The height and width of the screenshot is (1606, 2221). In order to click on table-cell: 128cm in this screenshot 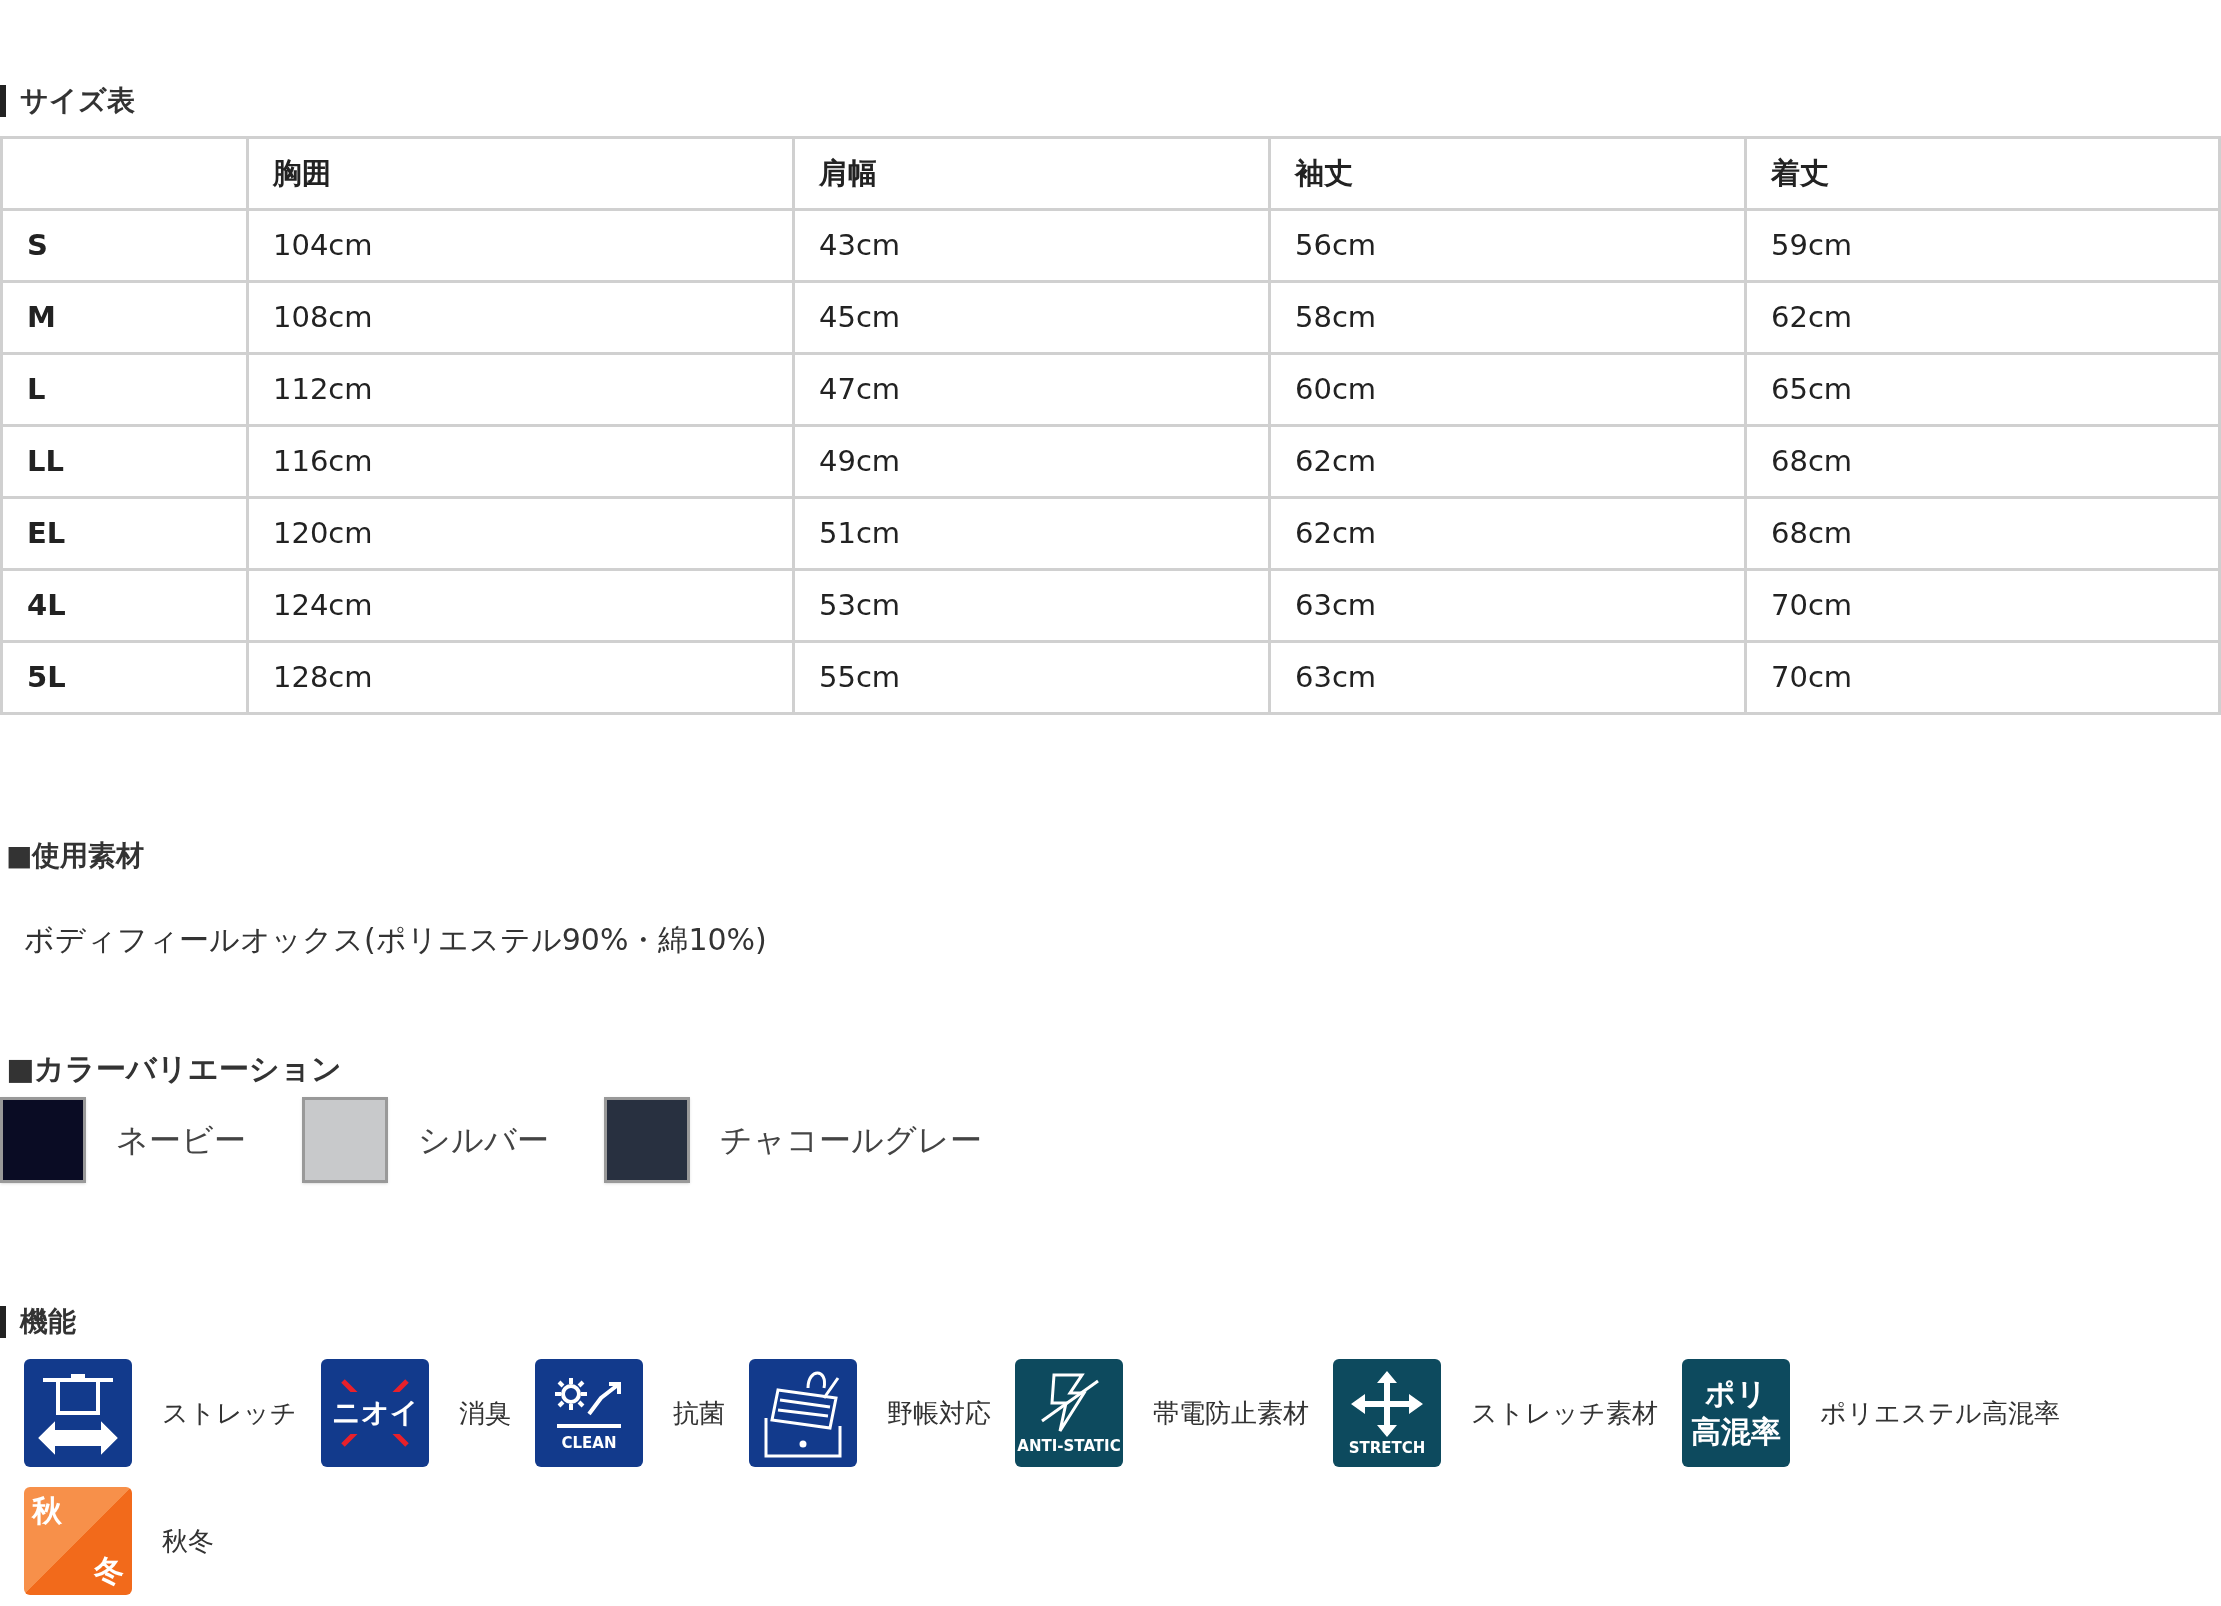, I will do `click(522, 679)`.